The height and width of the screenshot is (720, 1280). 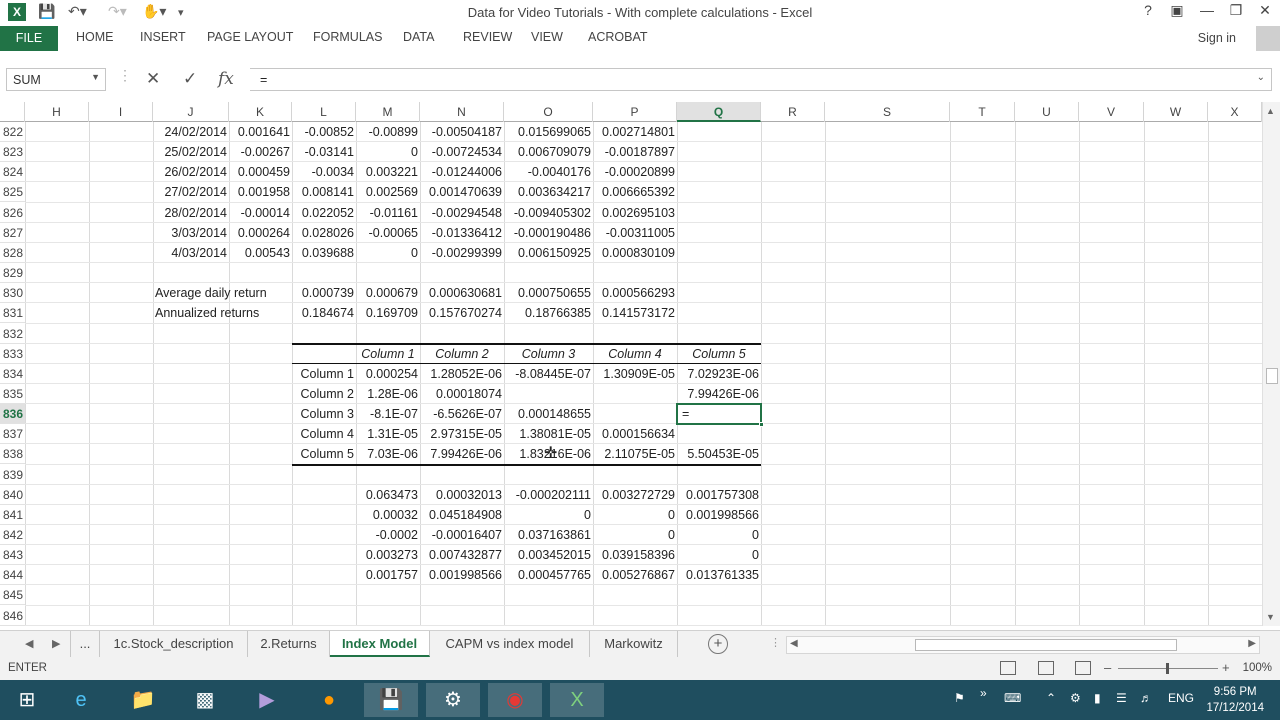 What do you see at coordinates (12, 474) in the screenshot?
I see `row-header-839: 839` at bounding box center [12, 474].